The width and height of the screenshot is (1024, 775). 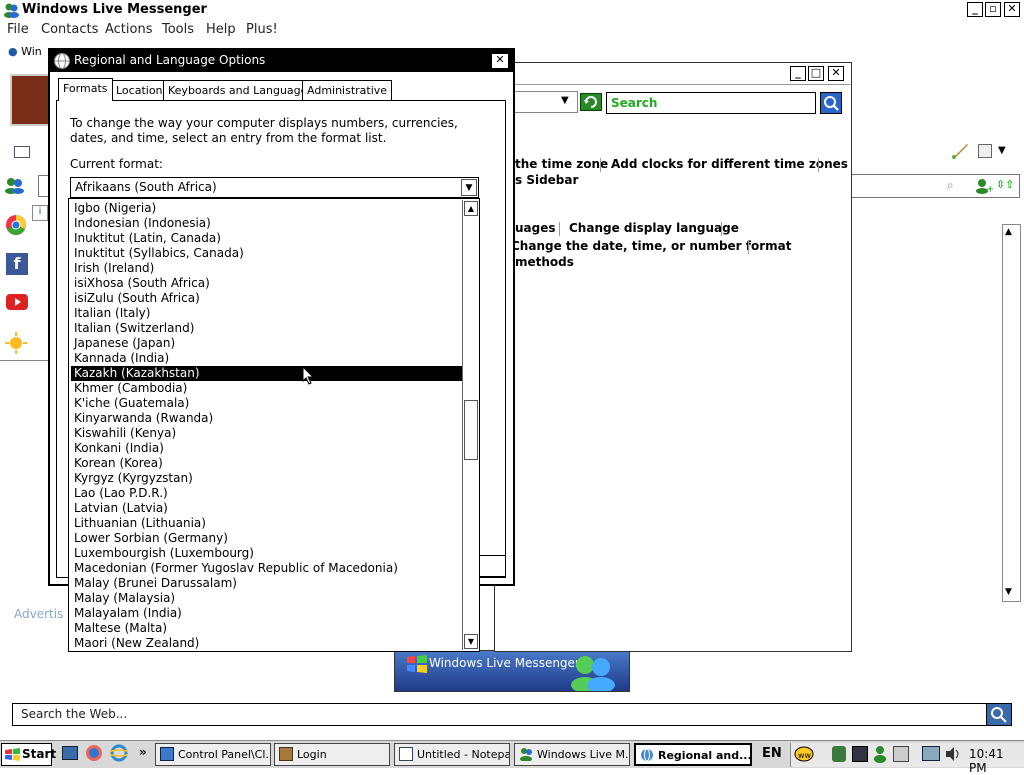 What do you see at coordinates (17, 264) in the screenshot?
I see `facebook-icon: f` at bounding box center [17, 264].